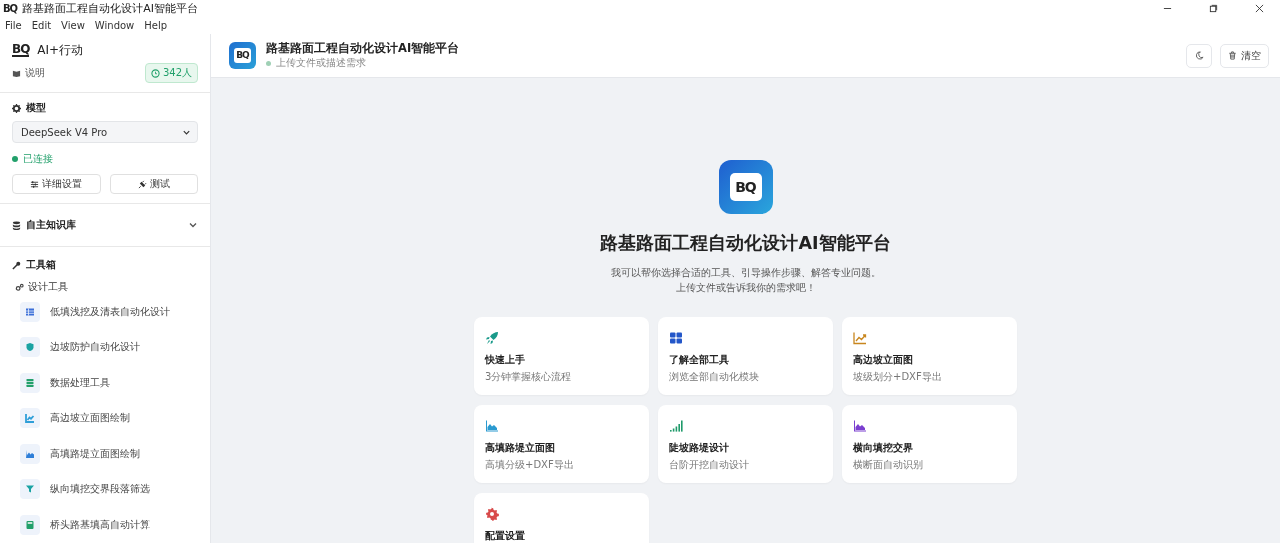 The width and height of the screenshot is (1280, 543). What do you see at coordinates (48, 287) in the screenshot?
I see `tool-group-label: 设计工具` at bounding box center [48, 287].